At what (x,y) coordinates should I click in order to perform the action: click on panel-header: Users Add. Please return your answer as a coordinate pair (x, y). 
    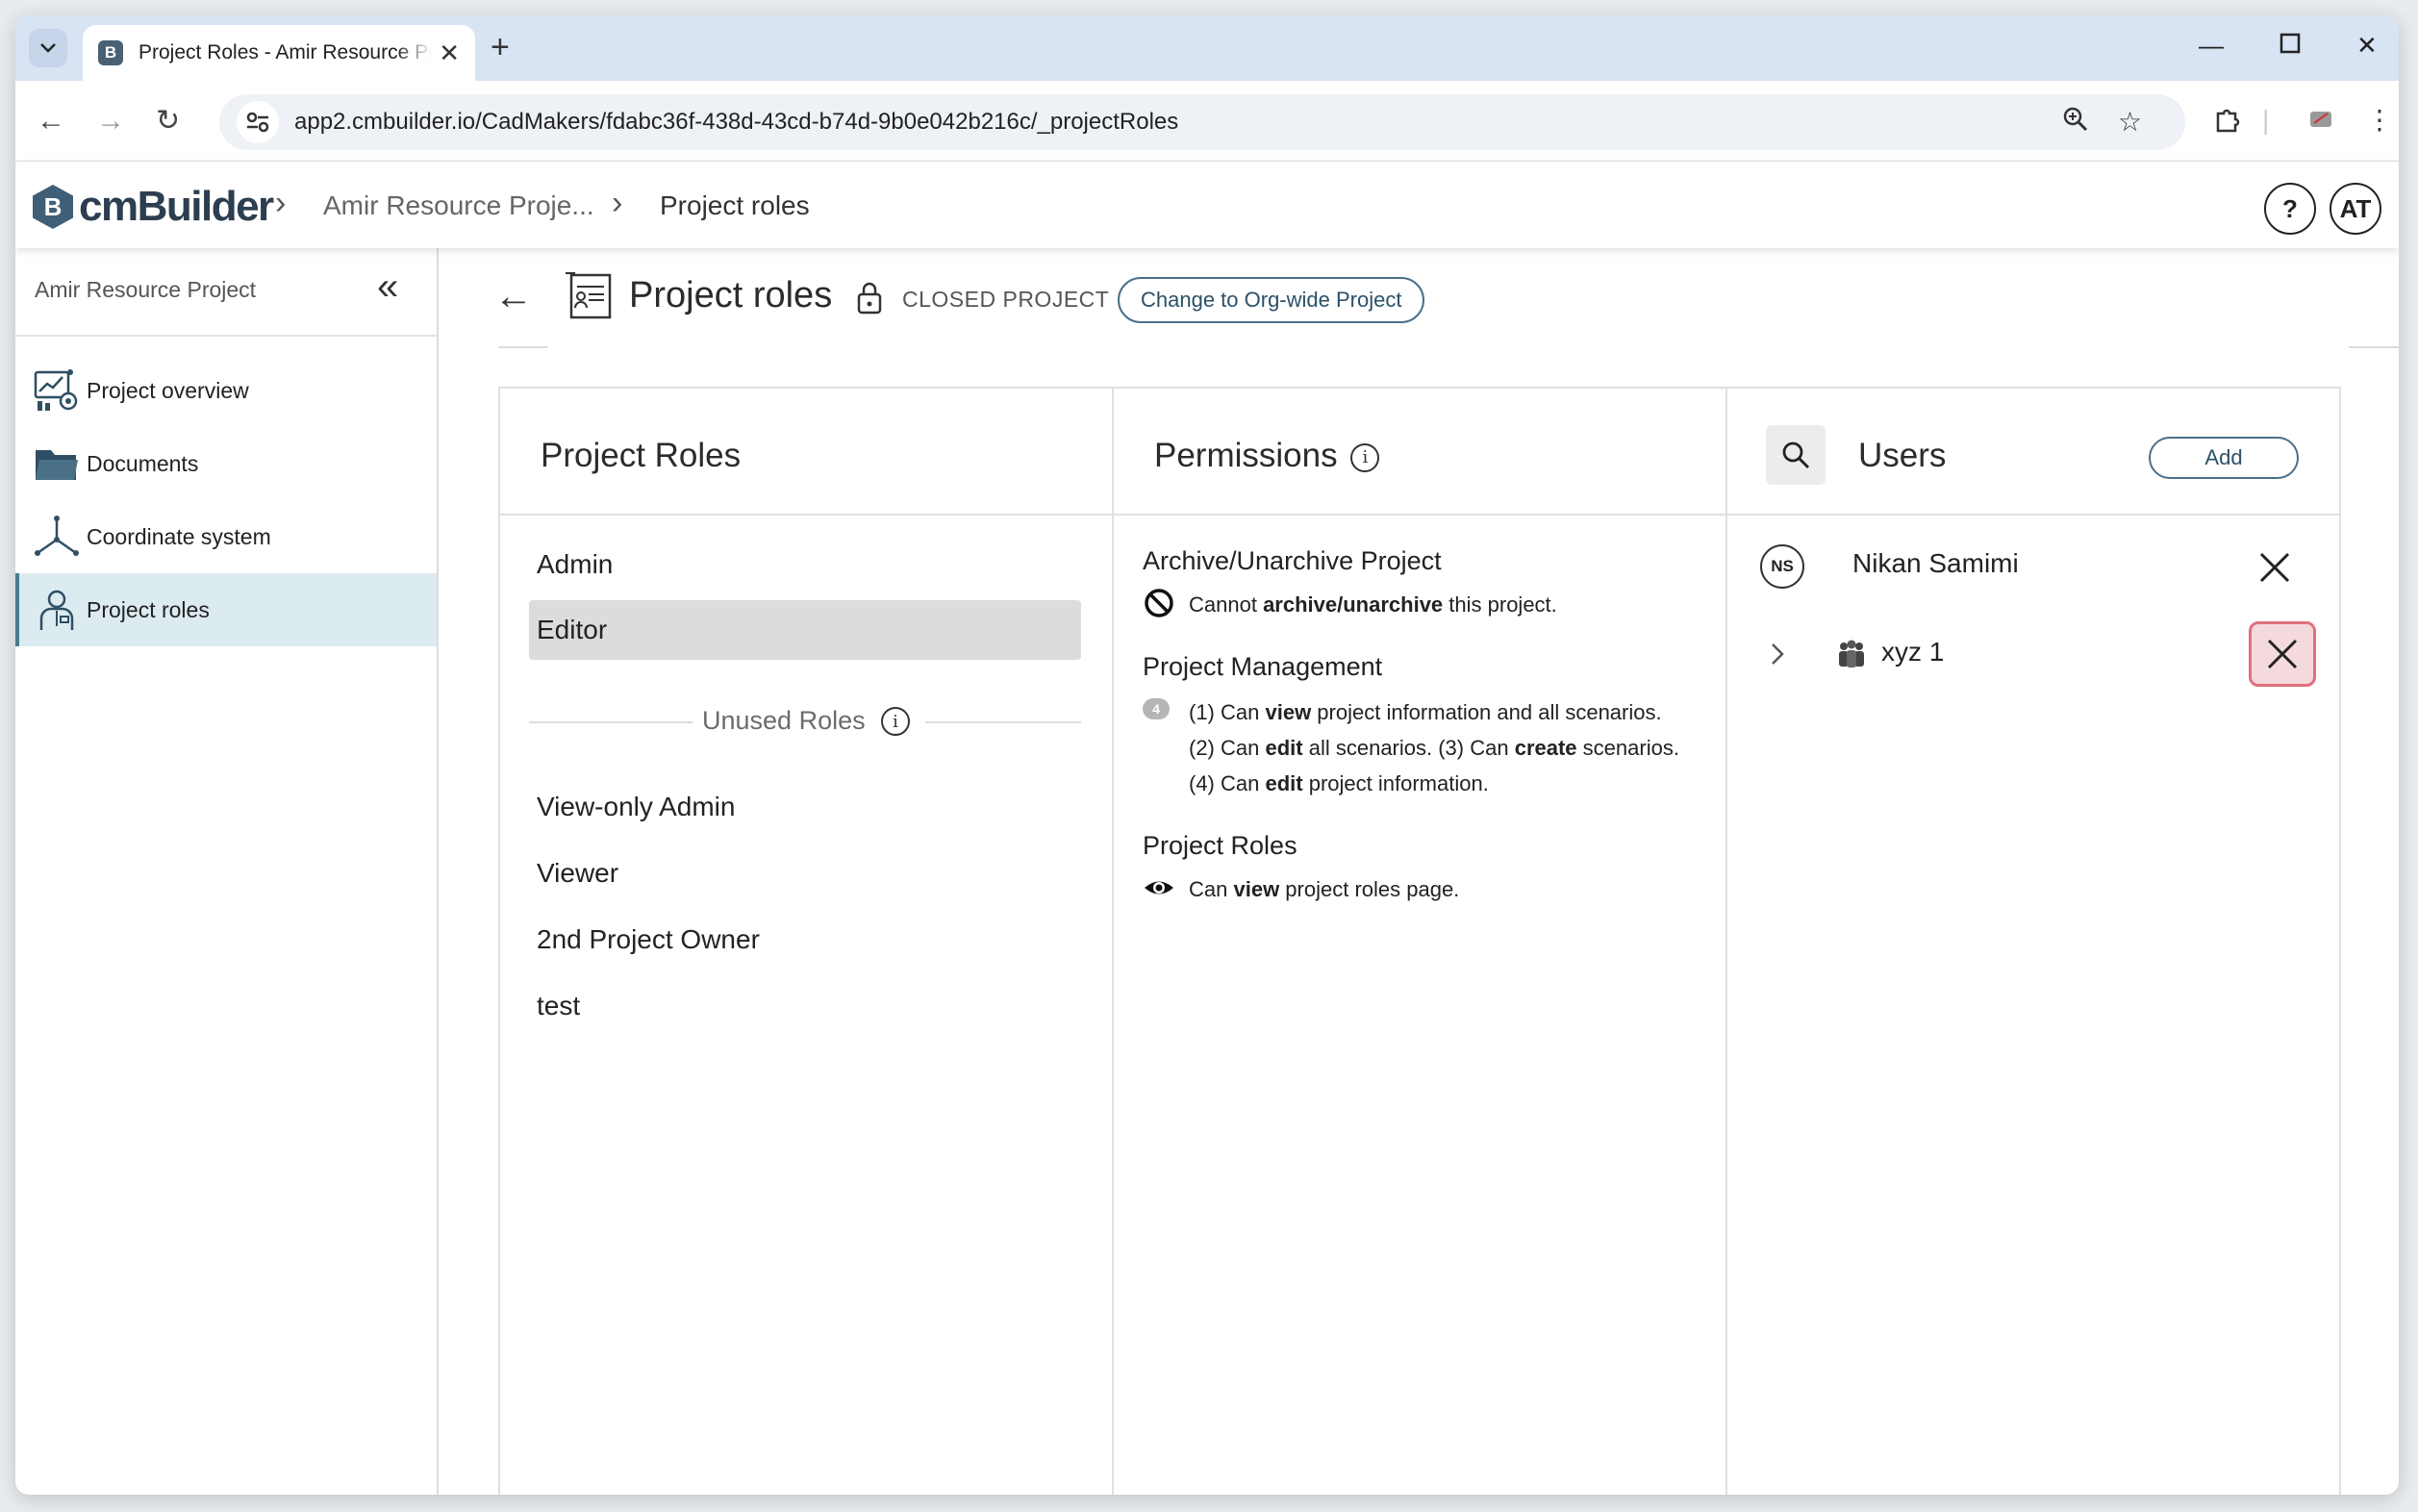
    Looking at the image, I should click on (2033, 453).